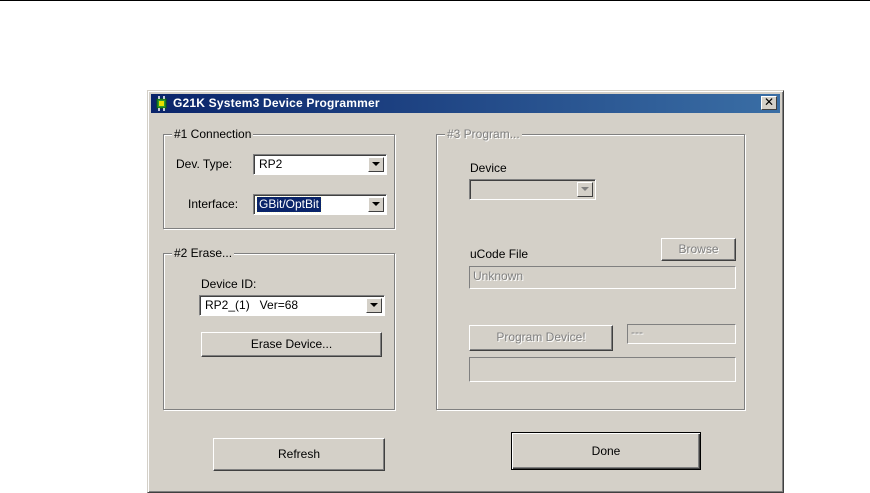 The image size is (870, 493). I want to click on connection-legend: #1 Connection, so click(213, 134).